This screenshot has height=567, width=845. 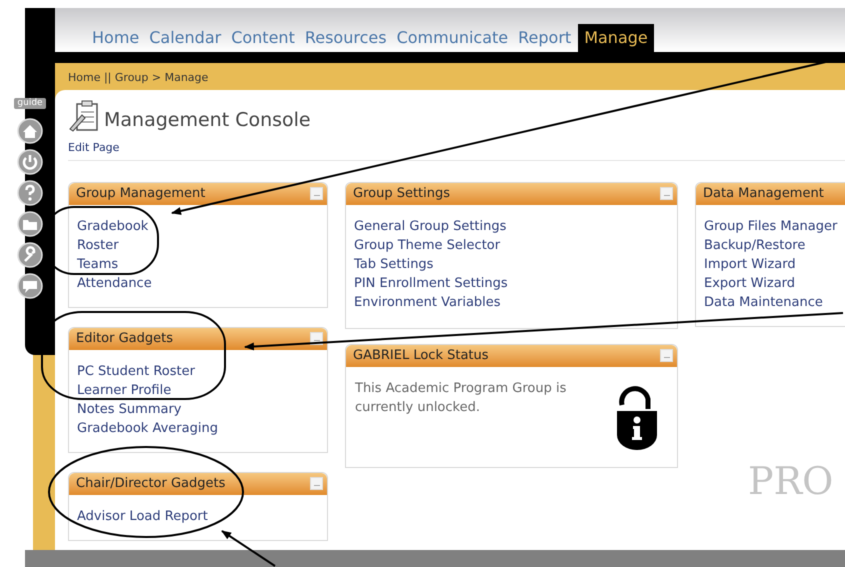 What do you see at coordinates (544, 38) in the screenshot?
I see `nav-tab: Report` at bounding box center [544, 38].